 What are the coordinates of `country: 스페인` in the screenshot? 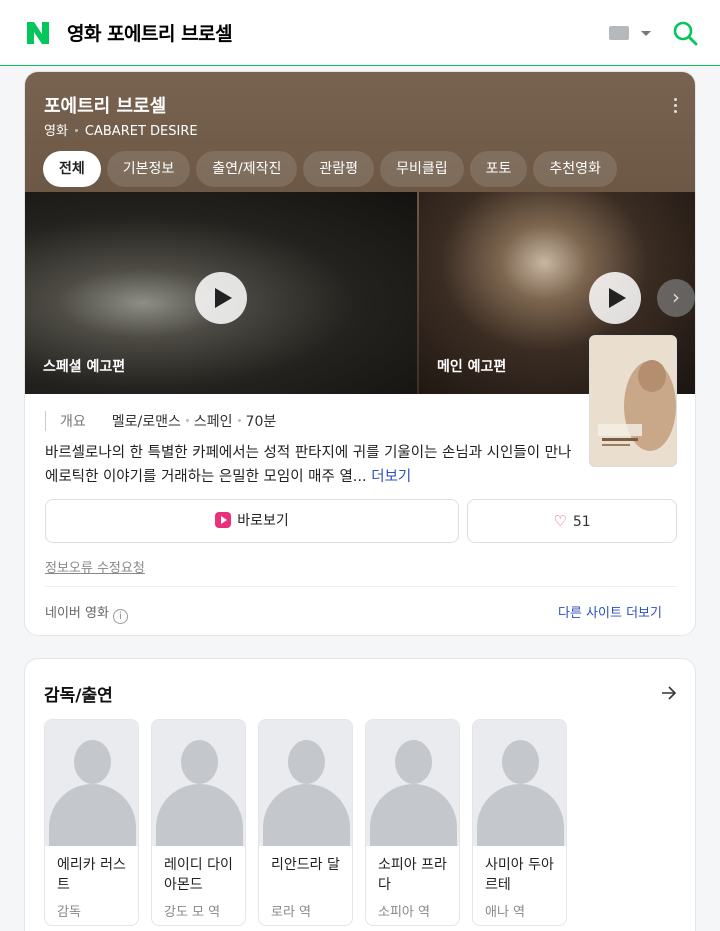 It's located at (213, 422).